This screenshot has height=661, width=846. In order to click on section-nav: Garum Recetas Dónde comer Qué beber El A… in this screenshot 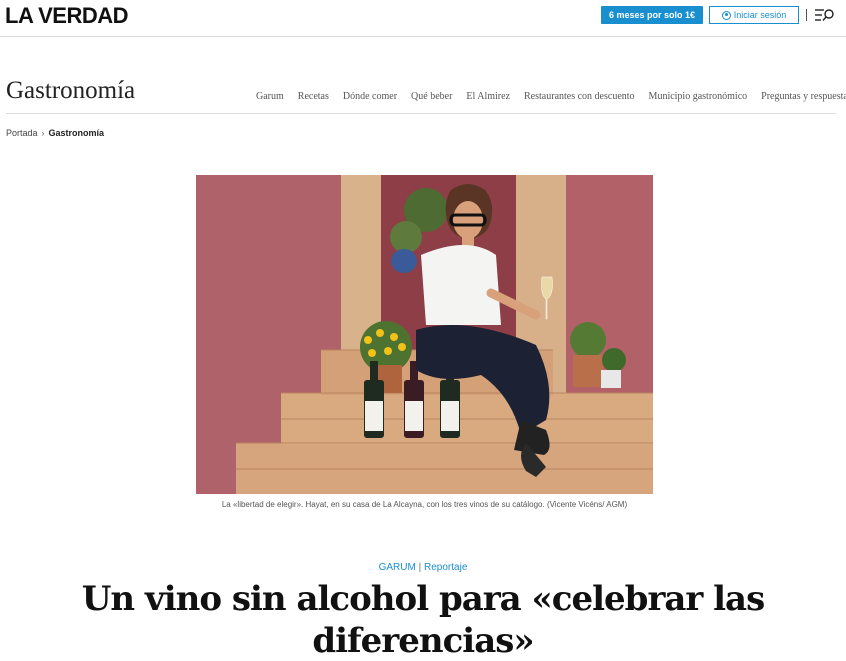, I will do `click(551, 96)`.